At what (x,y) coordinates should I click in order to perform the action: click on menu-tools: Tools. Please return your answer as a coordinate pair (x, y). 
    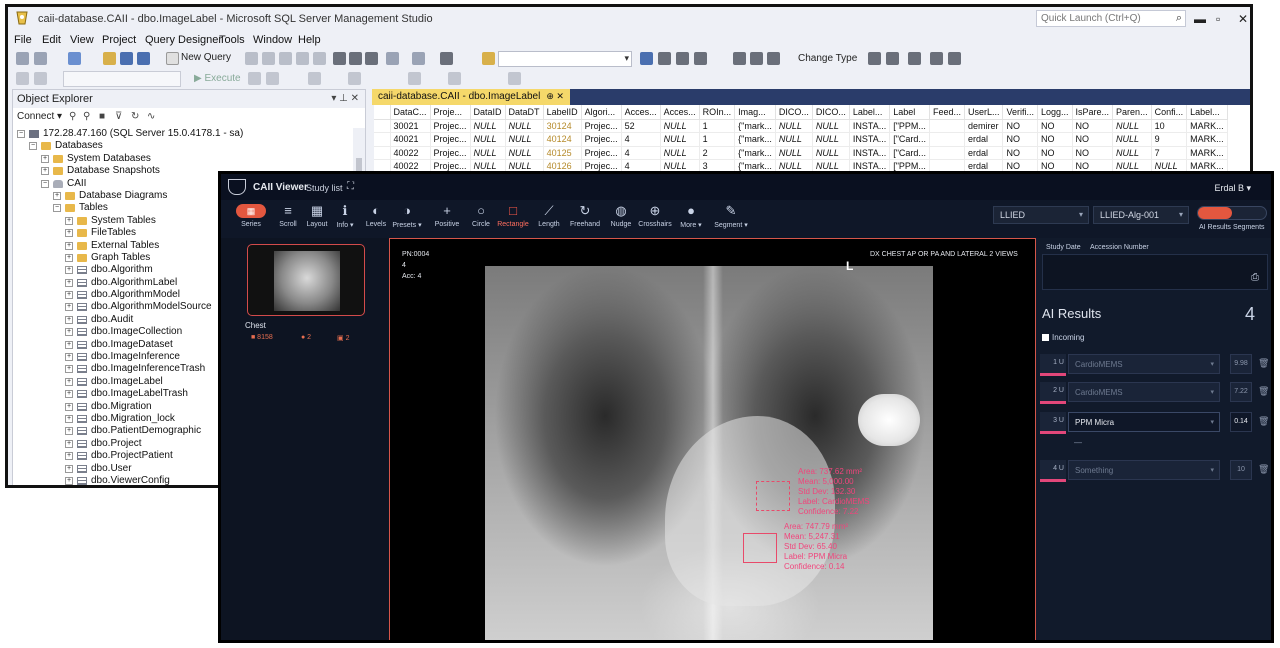
    Looking at the image, I should click on (232, 40).